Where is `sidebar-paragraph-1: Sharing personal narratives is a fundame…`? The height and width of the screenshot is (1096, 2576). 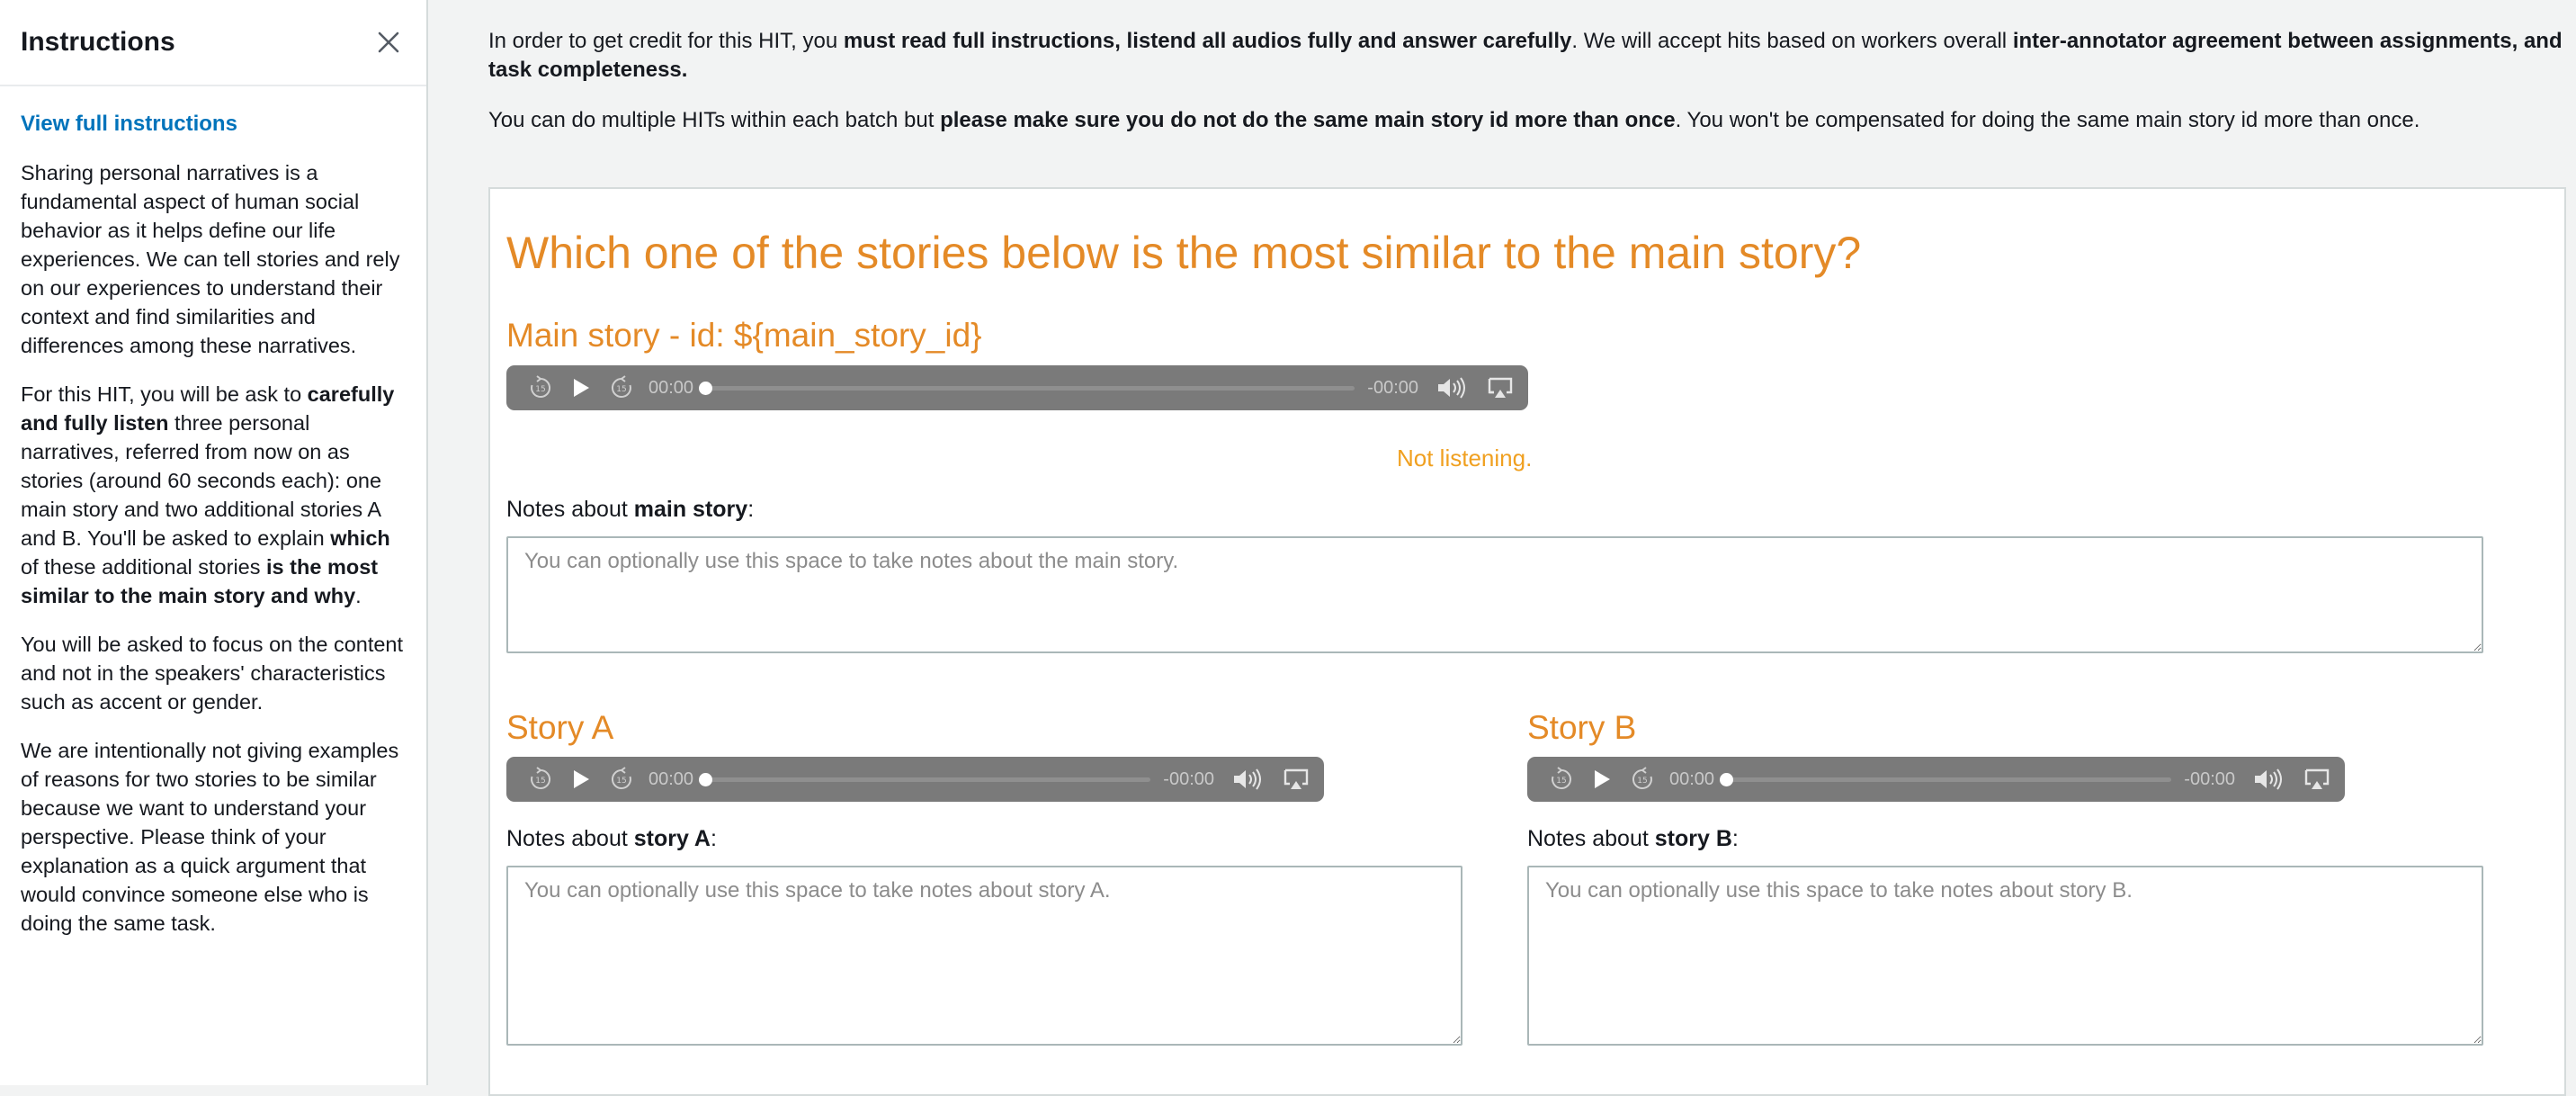 sidebar-paragraph-1: Sharing personal narratives is a fundame… is located at coordinates (210, 259).